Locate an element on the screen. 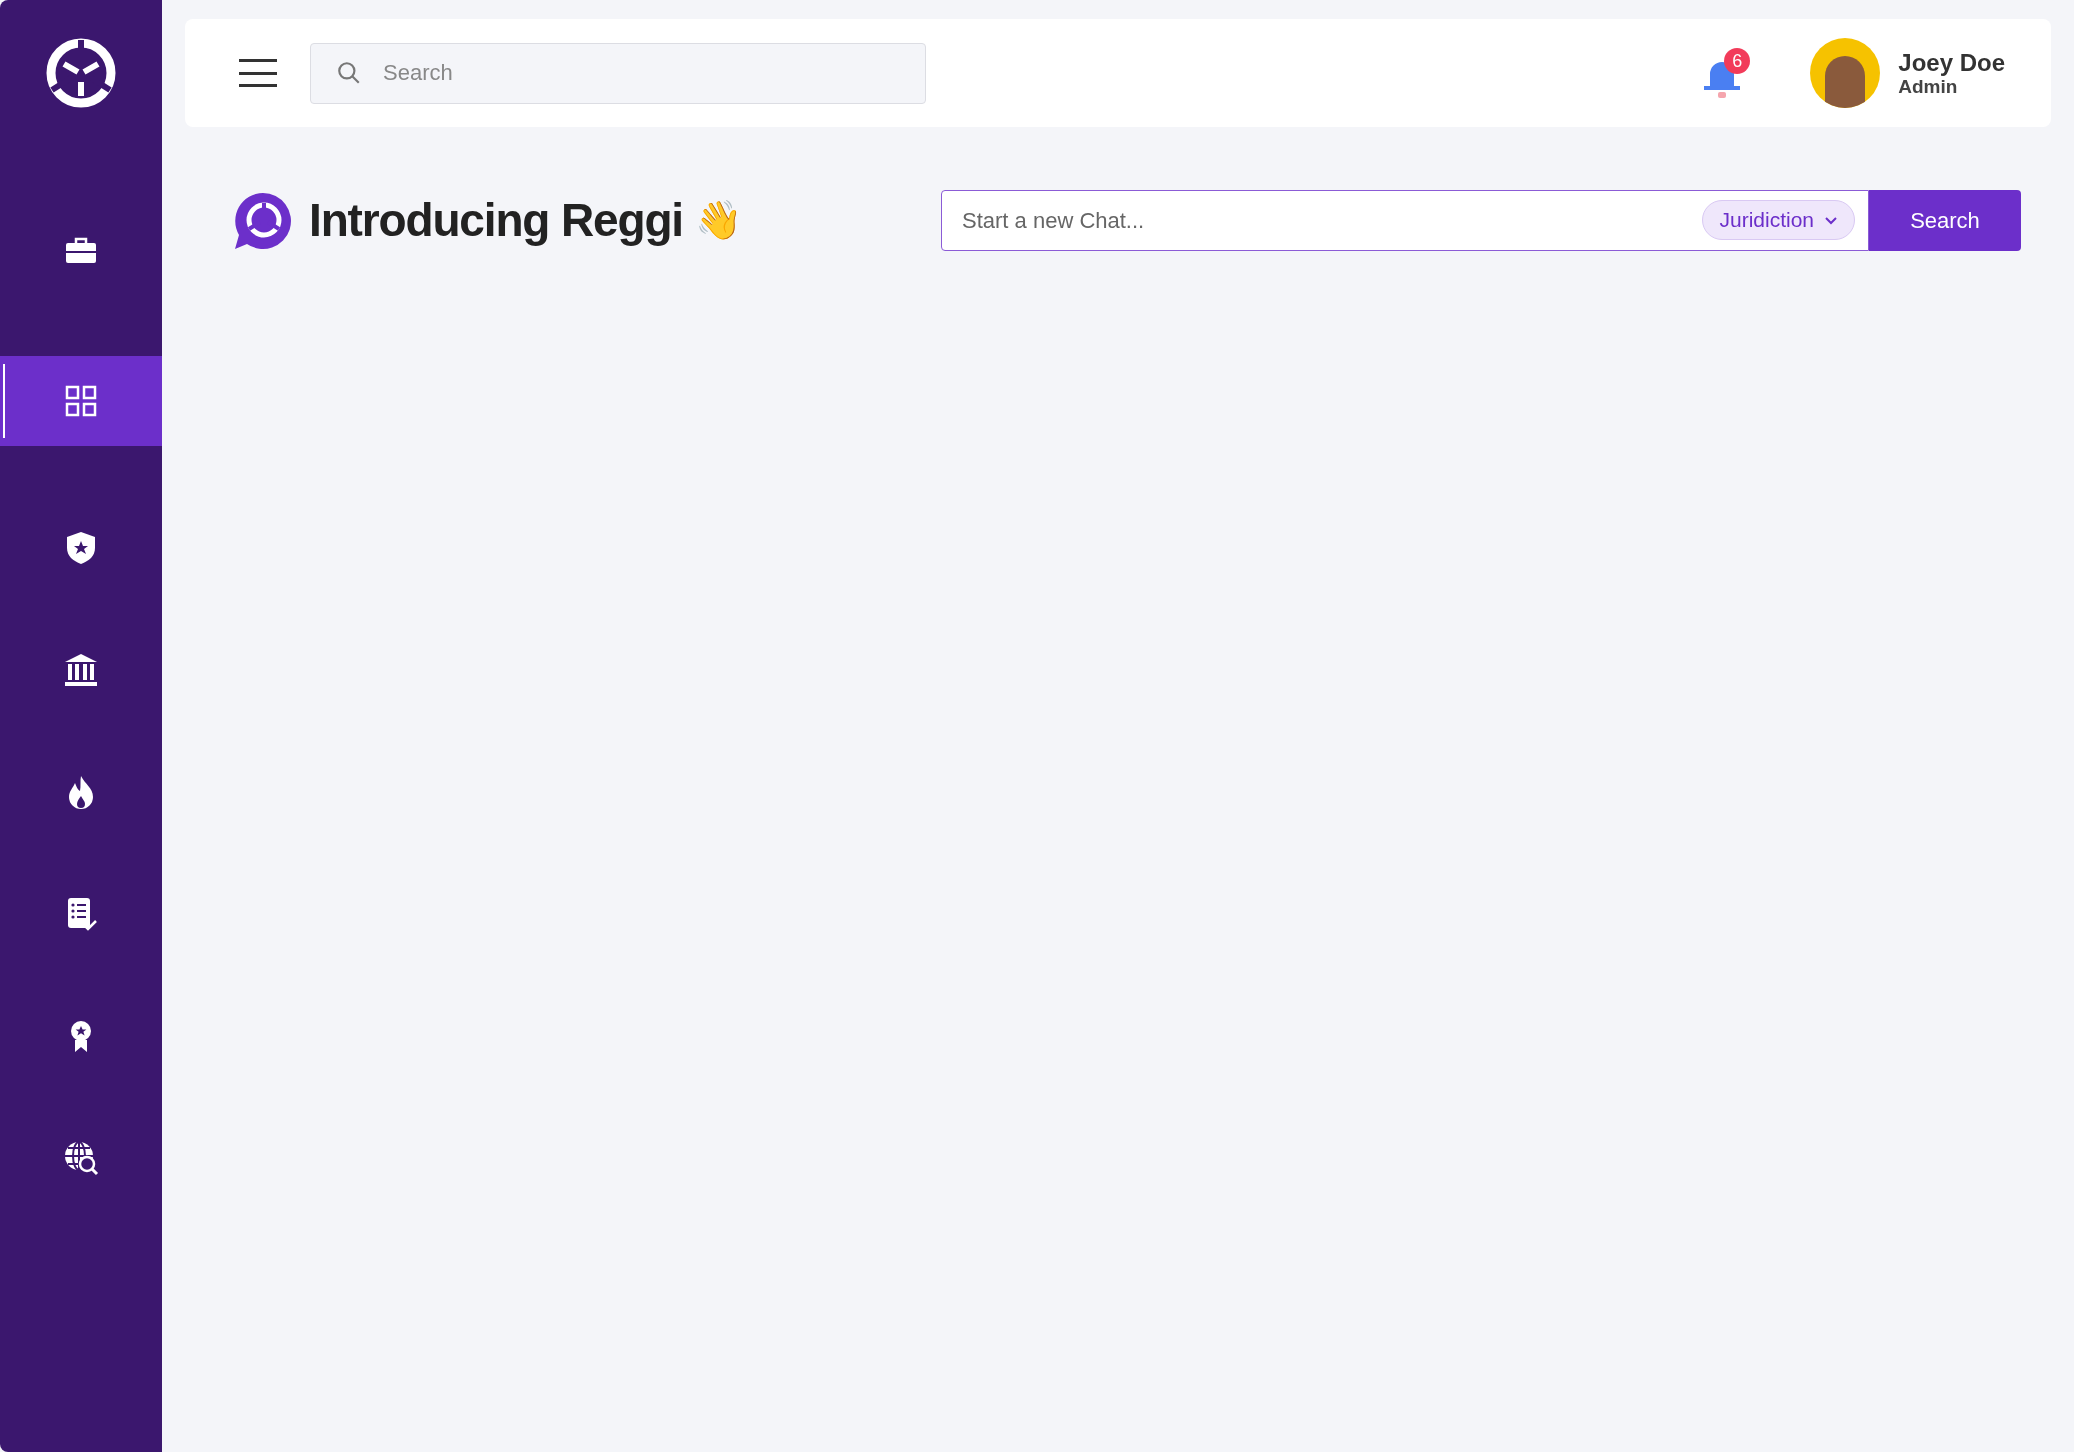  search-field: Search is located at coordinates (618, 73).